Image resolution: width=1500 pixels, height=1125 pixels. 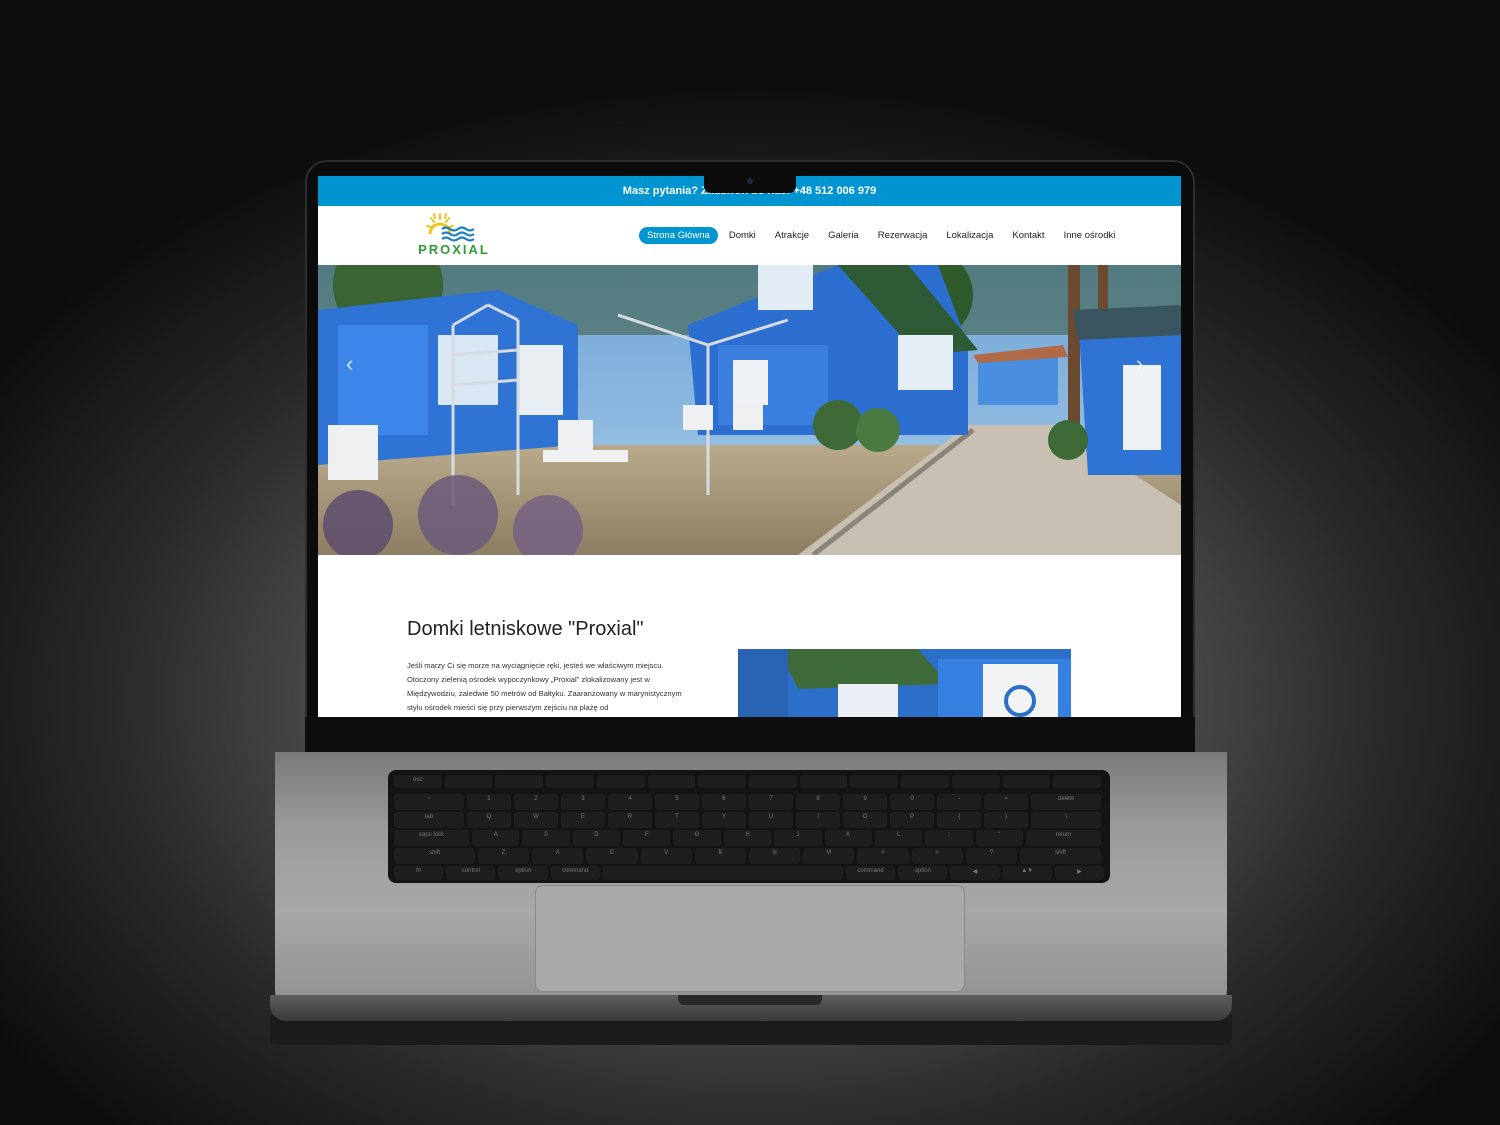 I want to click on keyboard-key: caps lock, so click(x=432, y=838).